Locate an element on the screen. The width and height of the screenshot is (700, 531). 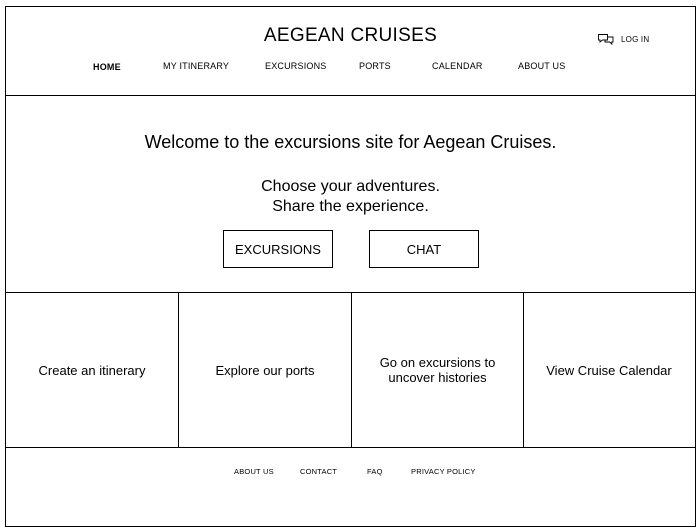
chat-button: CHAT is located at coordinates (424, 249).